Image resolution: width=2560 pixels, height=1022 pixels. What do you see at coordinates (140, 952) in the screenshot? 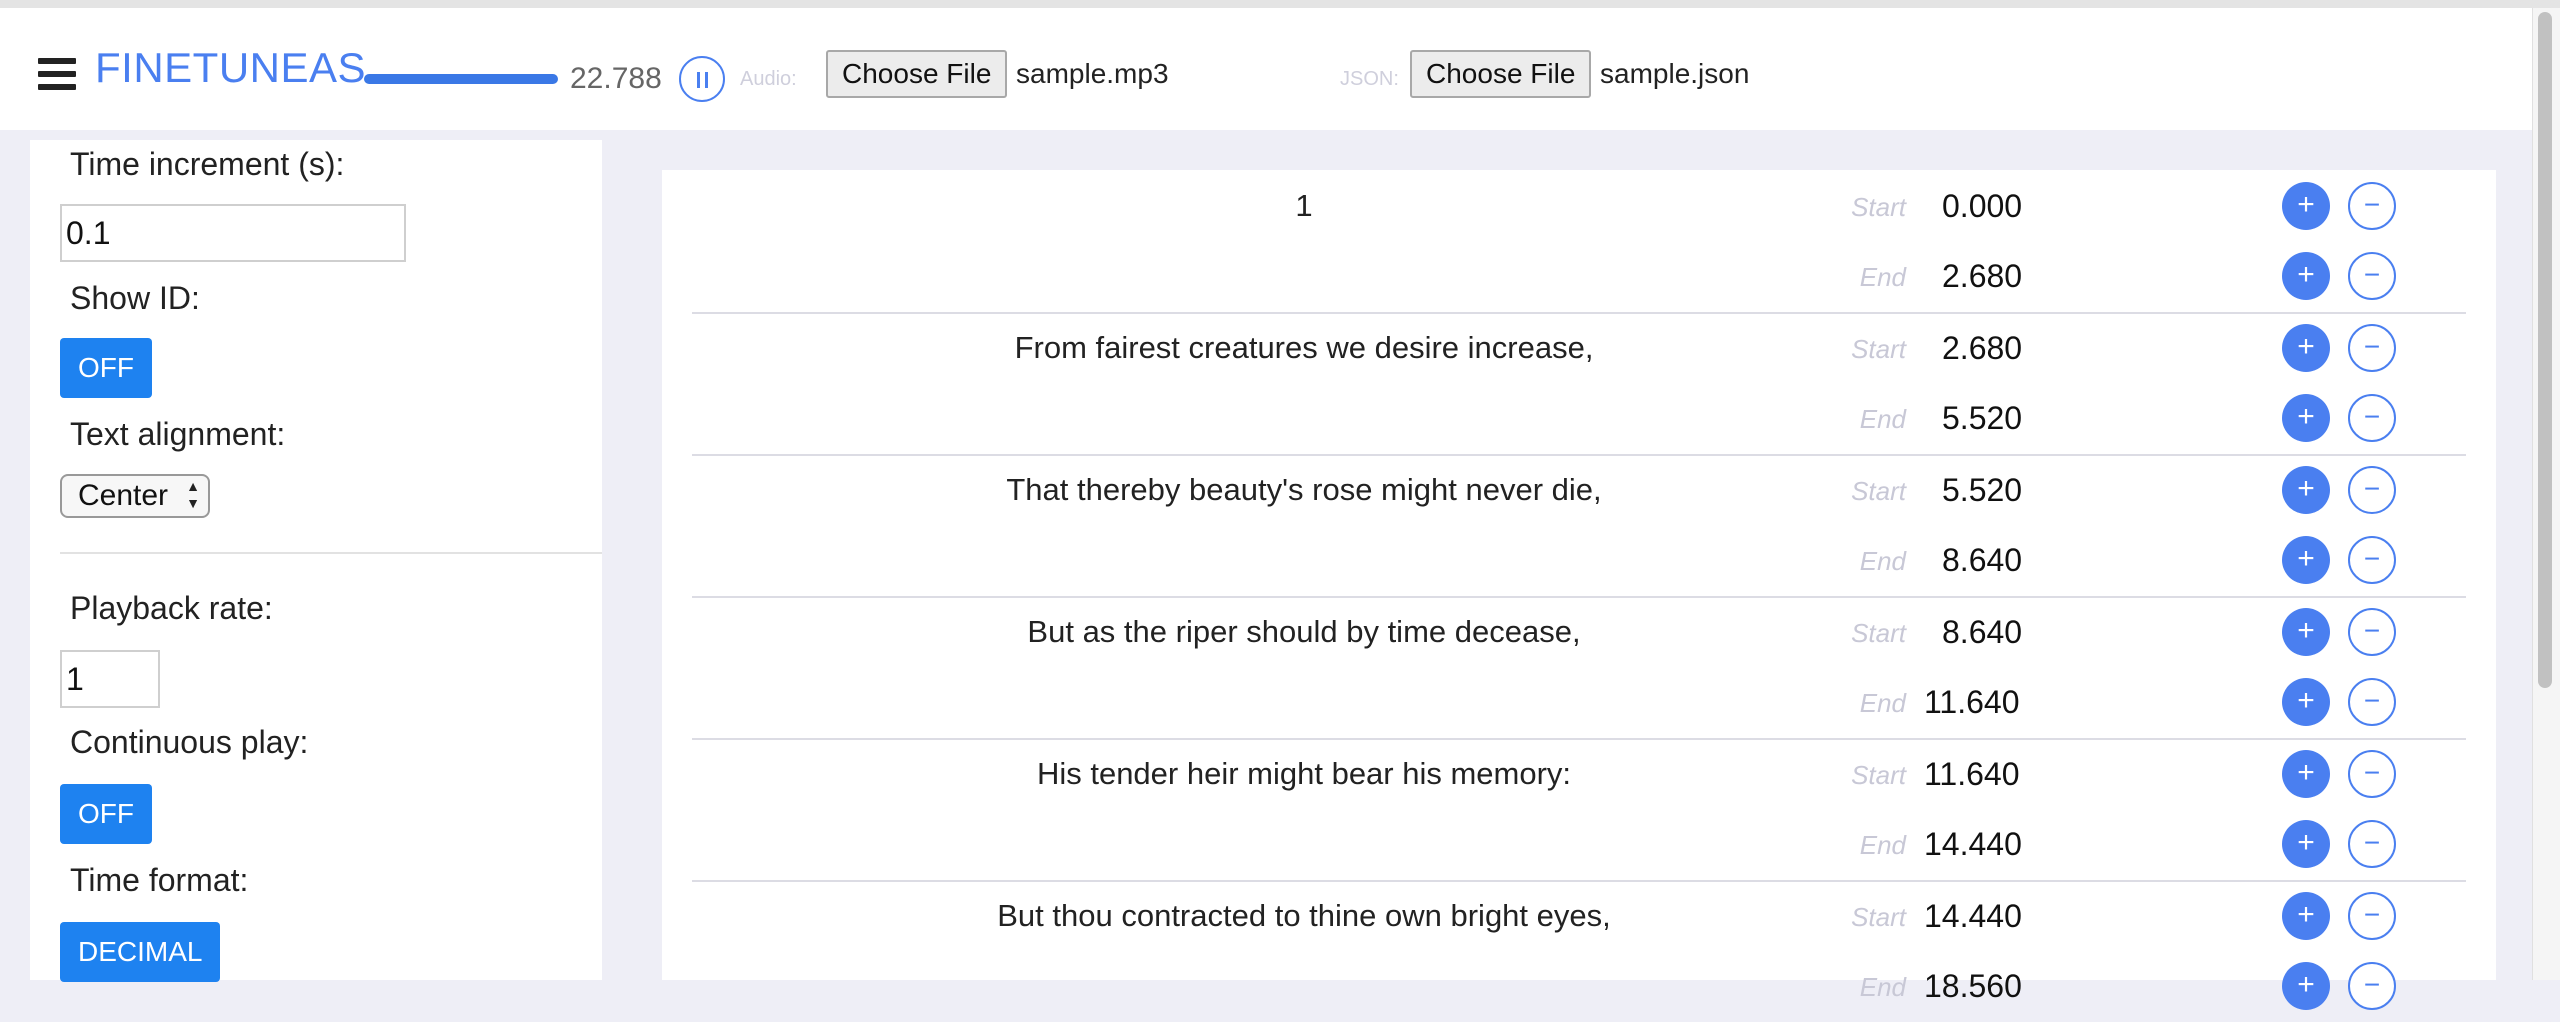
I see `time-format-toggle: DECIMAL` at bounding box center [140, 952].